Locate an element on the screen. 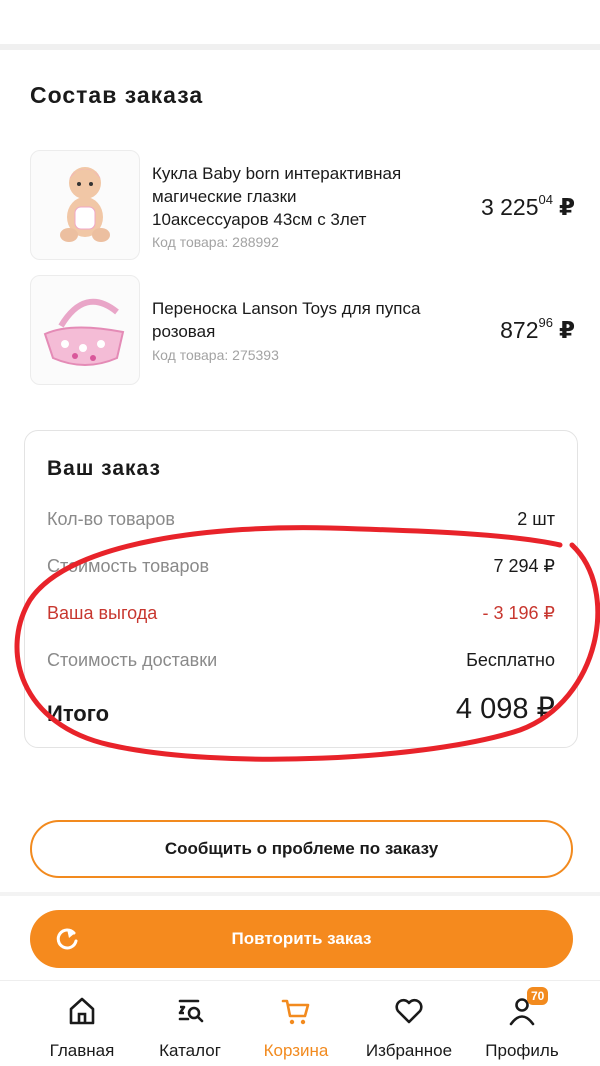 The height and width of the screenshot is (1066, 600). carrier-image is located at coordinates (84, 332).